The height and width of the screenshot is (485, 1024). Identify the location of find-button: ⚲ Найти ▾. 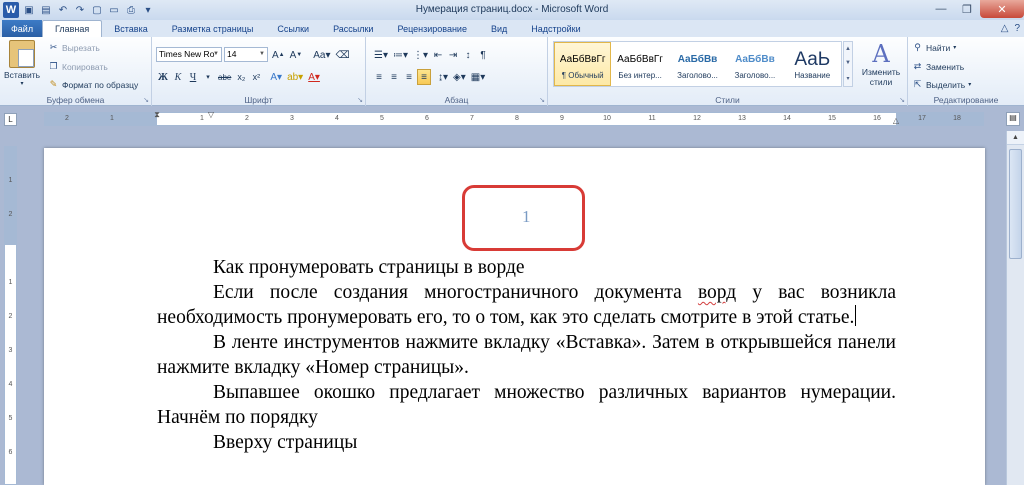
(934, 47).